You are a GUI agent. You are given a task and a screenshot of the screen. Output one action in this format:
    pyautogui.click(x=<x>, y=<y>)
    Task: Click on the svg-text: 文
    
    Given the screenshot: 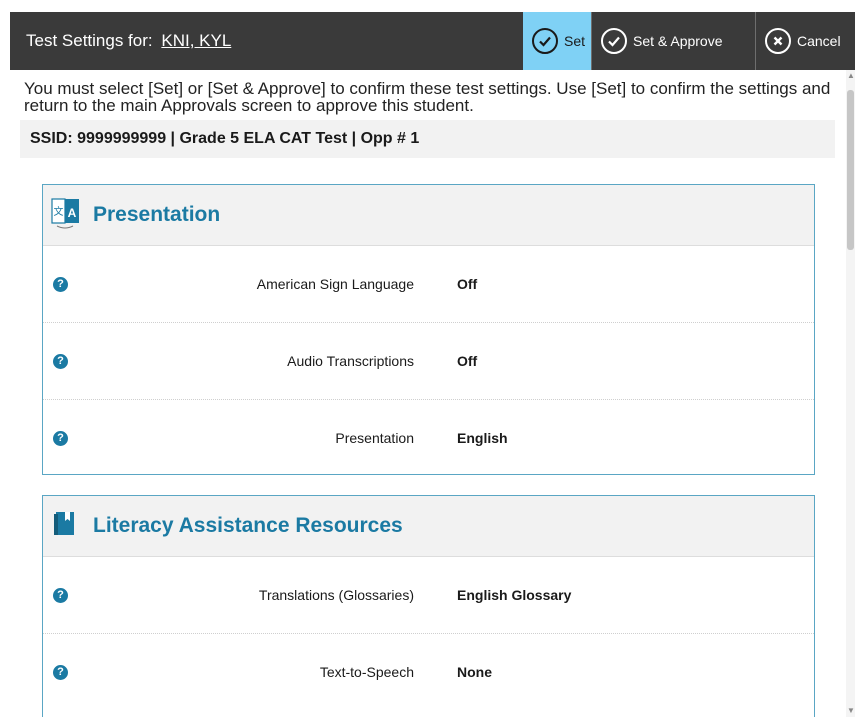 What is the action you would take?
    pyautogui.click(x=59, y=211)
    